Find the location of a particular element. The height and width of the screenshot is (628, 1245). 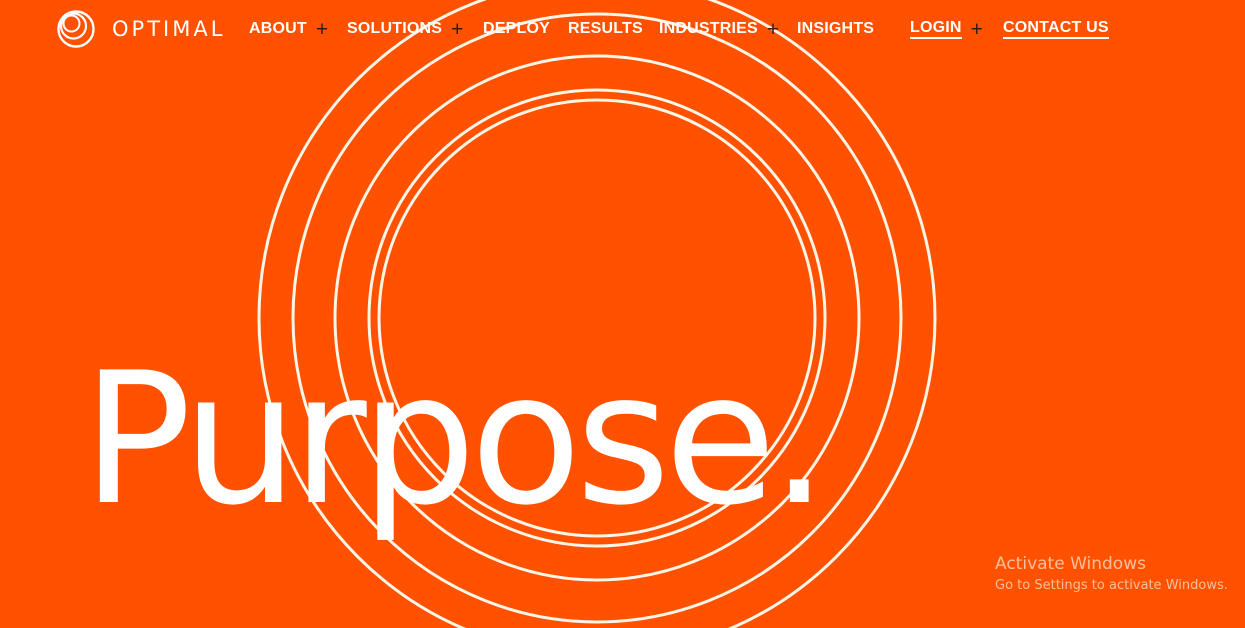

nav-item-industries: INDUSTRIES + is located at coordinates (719, 29).